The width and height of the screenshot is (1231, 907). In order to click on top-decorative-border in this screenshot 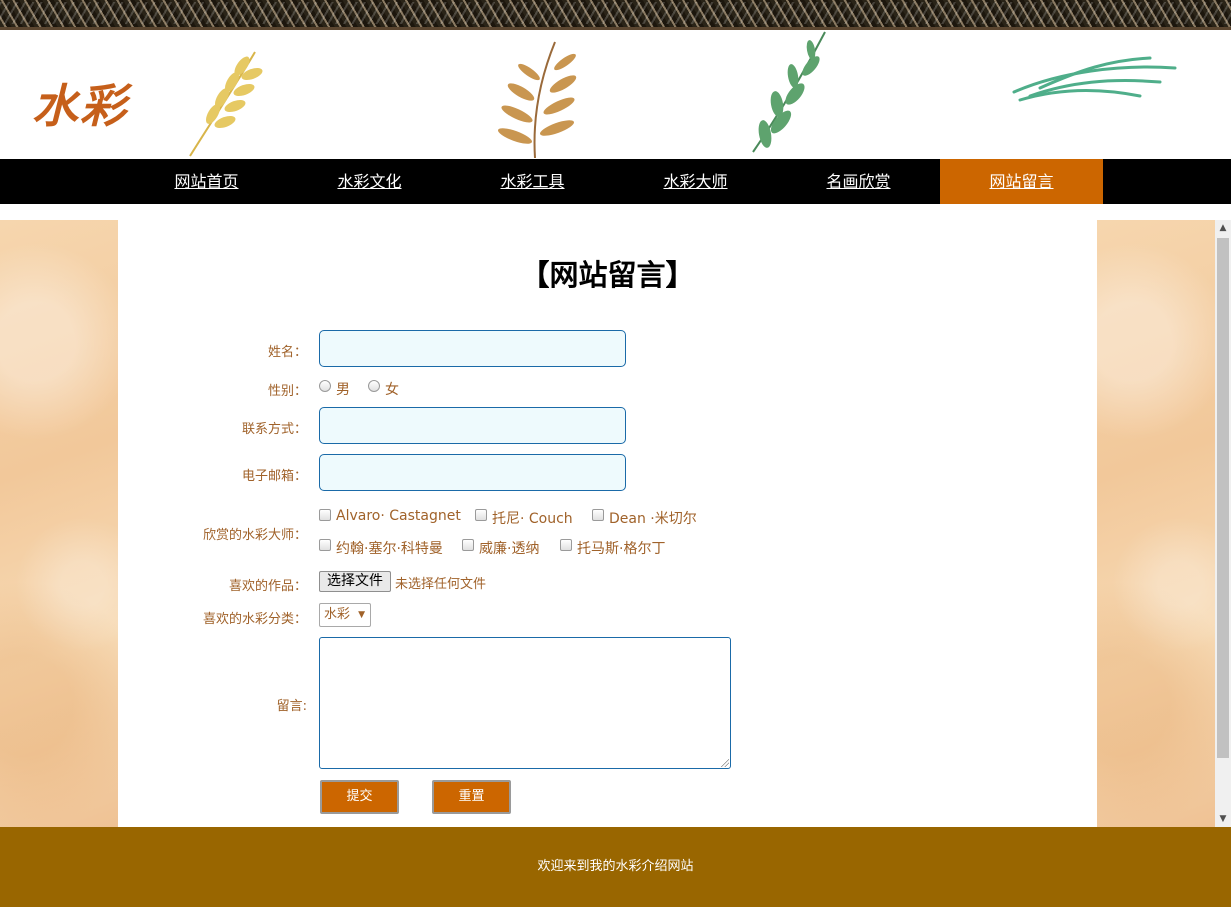, I will do `click(615, 15)`.